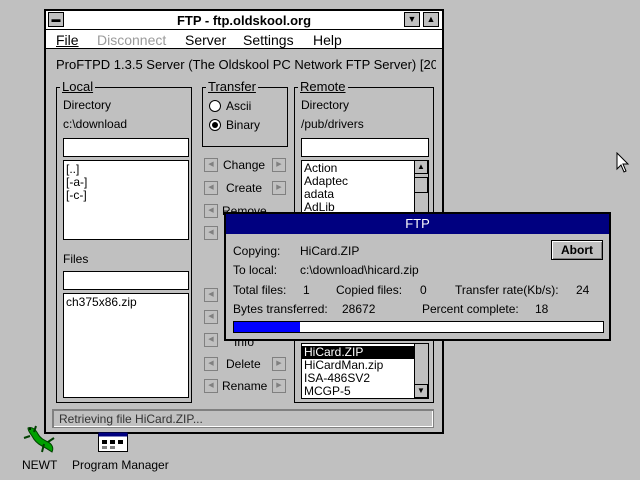 The height and width of the screenshot is (480, 640). Describe the element at coordinates (365, 189) in the screenshot. I see `remote-dir-list: ActionAdaptecadataAdLibADTEC ▲` at that location.